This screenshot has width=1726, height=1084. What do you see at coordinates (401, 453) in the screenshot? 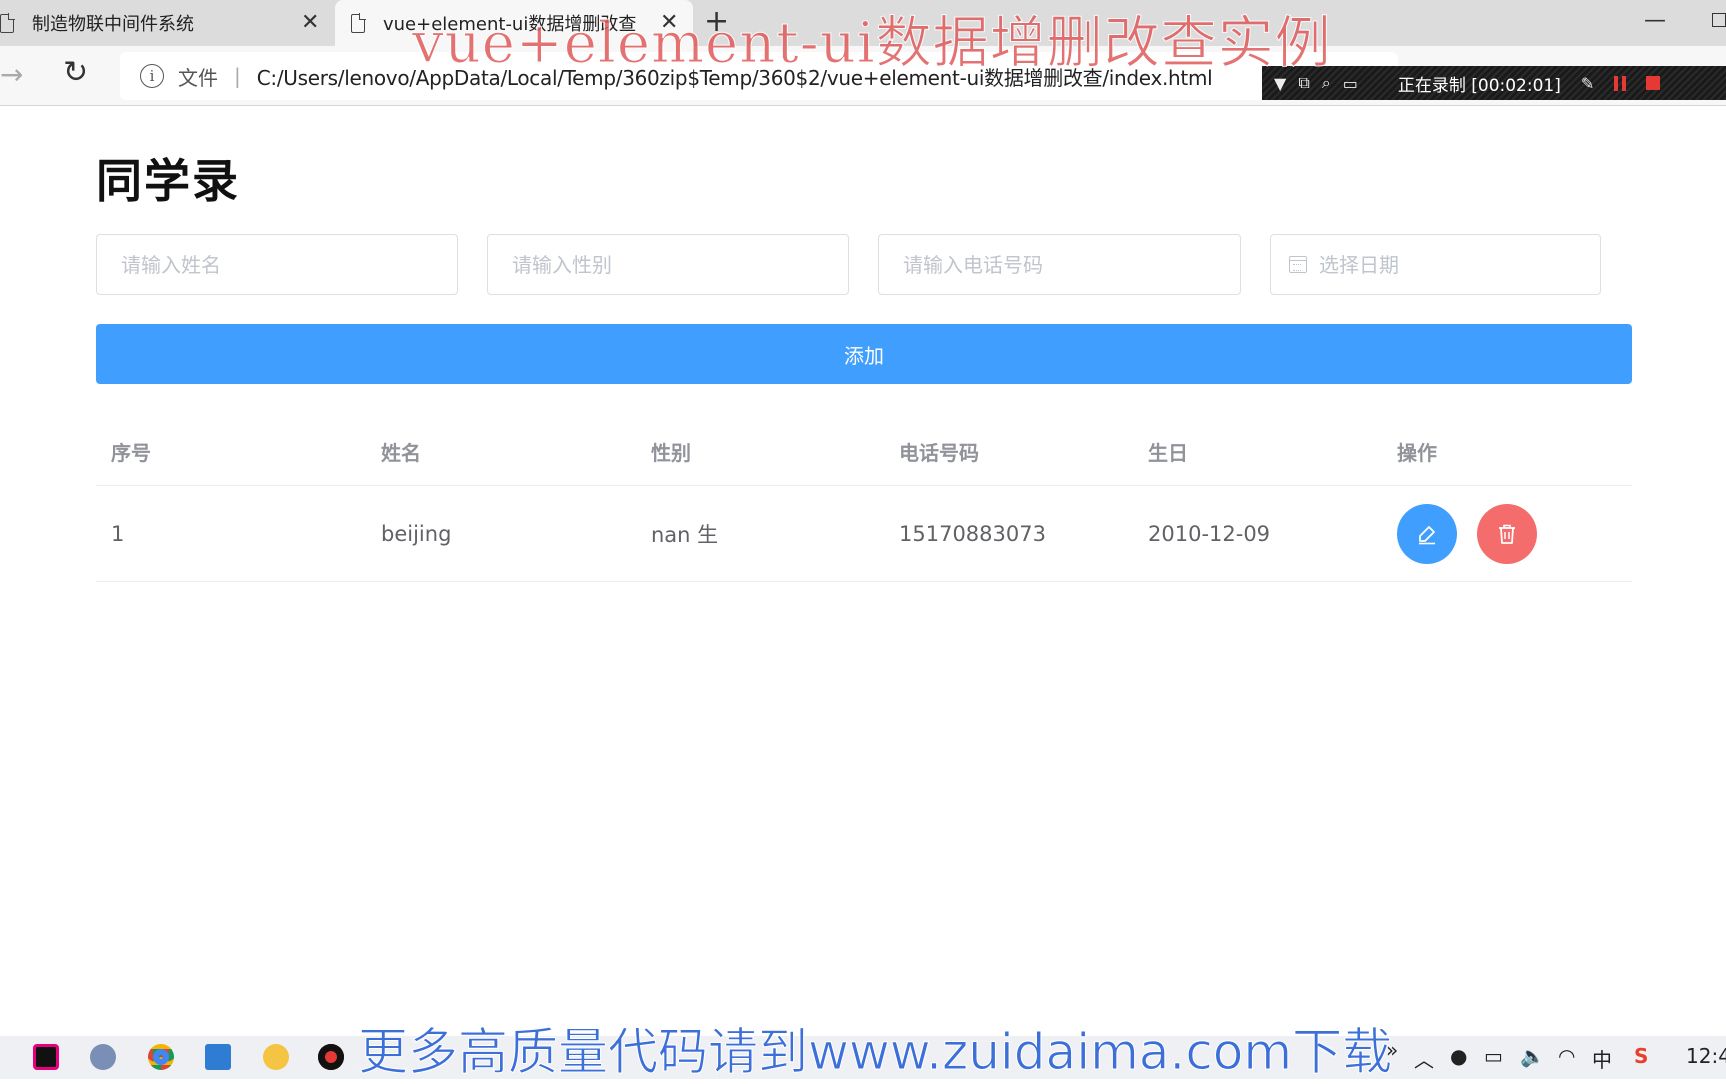
I see `column-header: 姓名` at bounding box center [401, 453].